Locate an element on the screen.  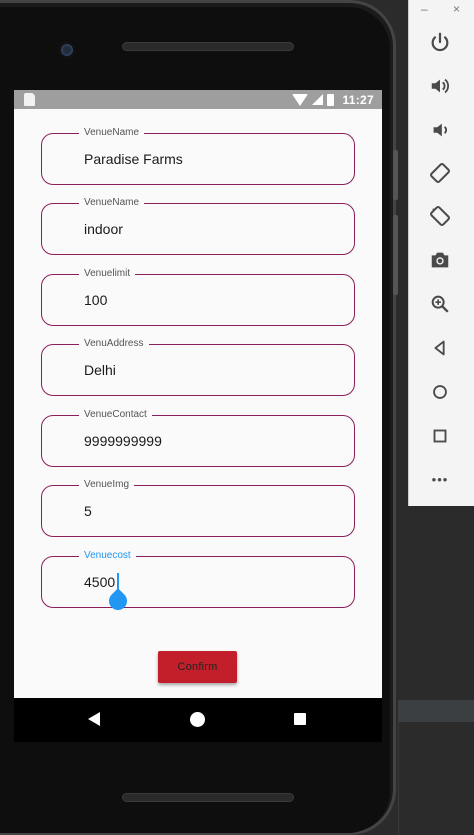
battery-icon is located at coordinates (331, 99).